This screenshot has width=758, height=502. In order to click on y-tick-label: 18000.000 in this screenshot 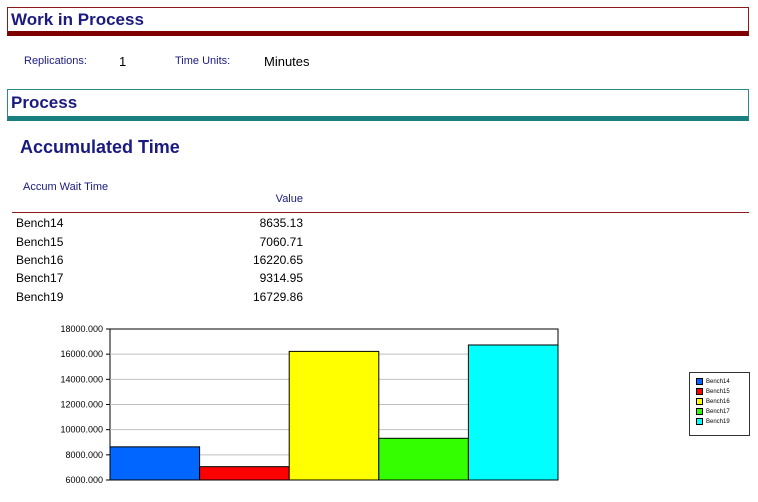, I will do `click(81, 329)`.